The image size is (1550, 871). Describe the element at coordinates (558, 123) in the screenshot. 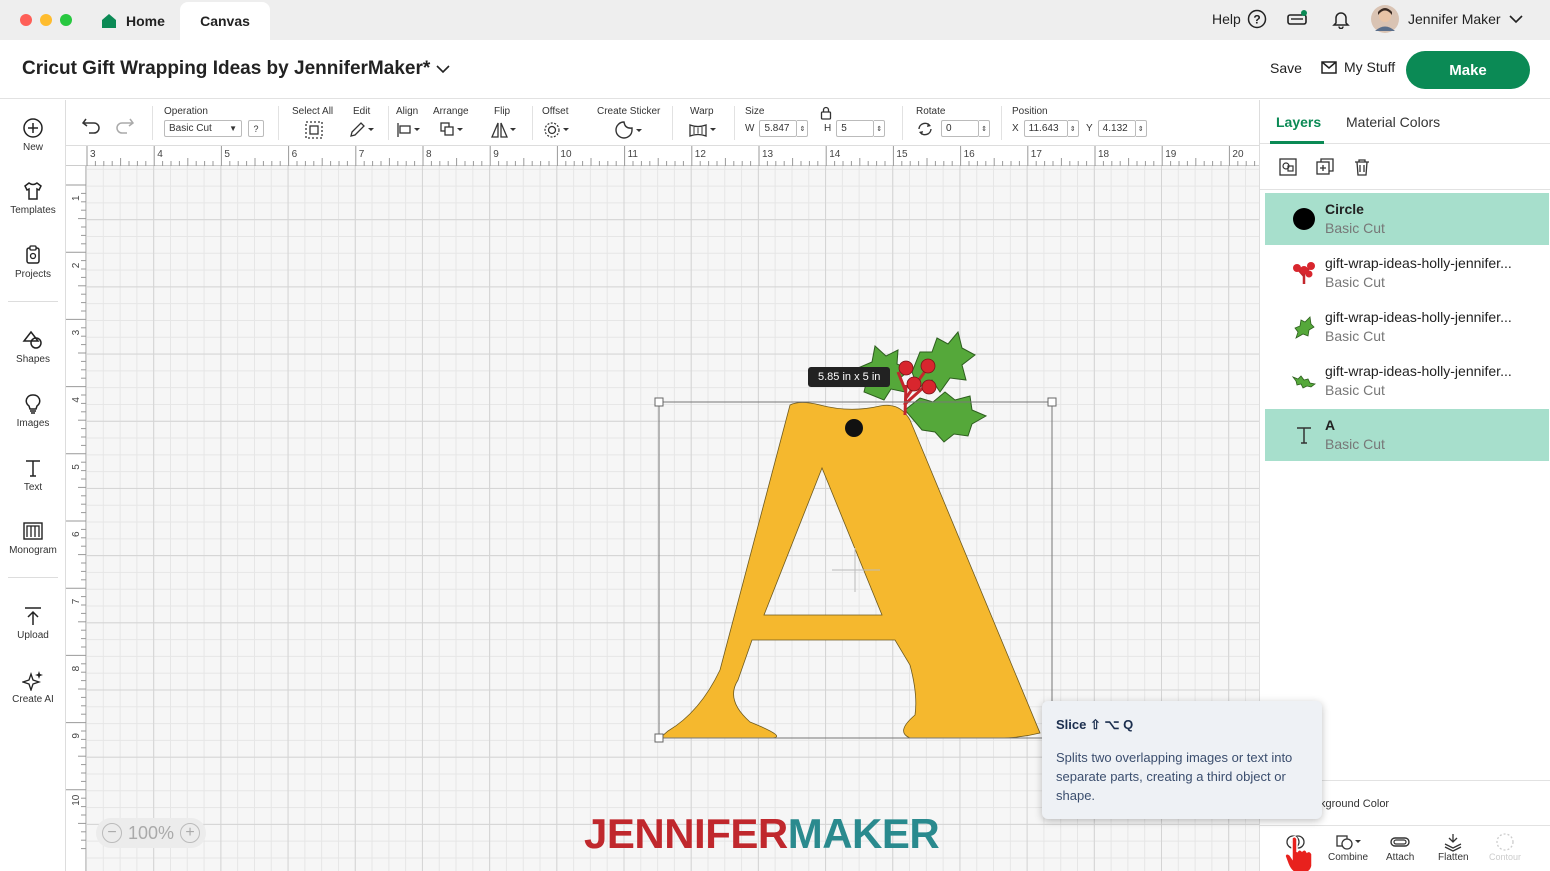

I see `offset-button: Offset` at that location.